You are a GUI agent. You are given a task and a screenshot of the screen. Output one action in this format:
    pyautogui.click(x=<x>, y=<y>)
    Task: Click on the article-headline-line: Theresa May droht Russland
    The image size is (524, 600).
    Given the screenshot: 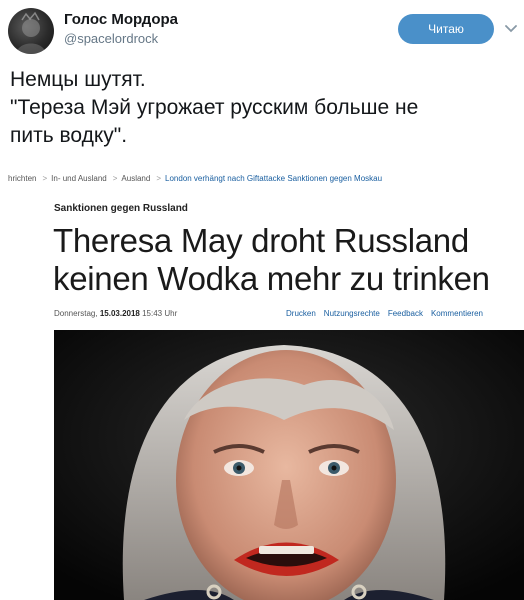 What is the action you would take?
    pyautogui.click(x=261, y=240)
    